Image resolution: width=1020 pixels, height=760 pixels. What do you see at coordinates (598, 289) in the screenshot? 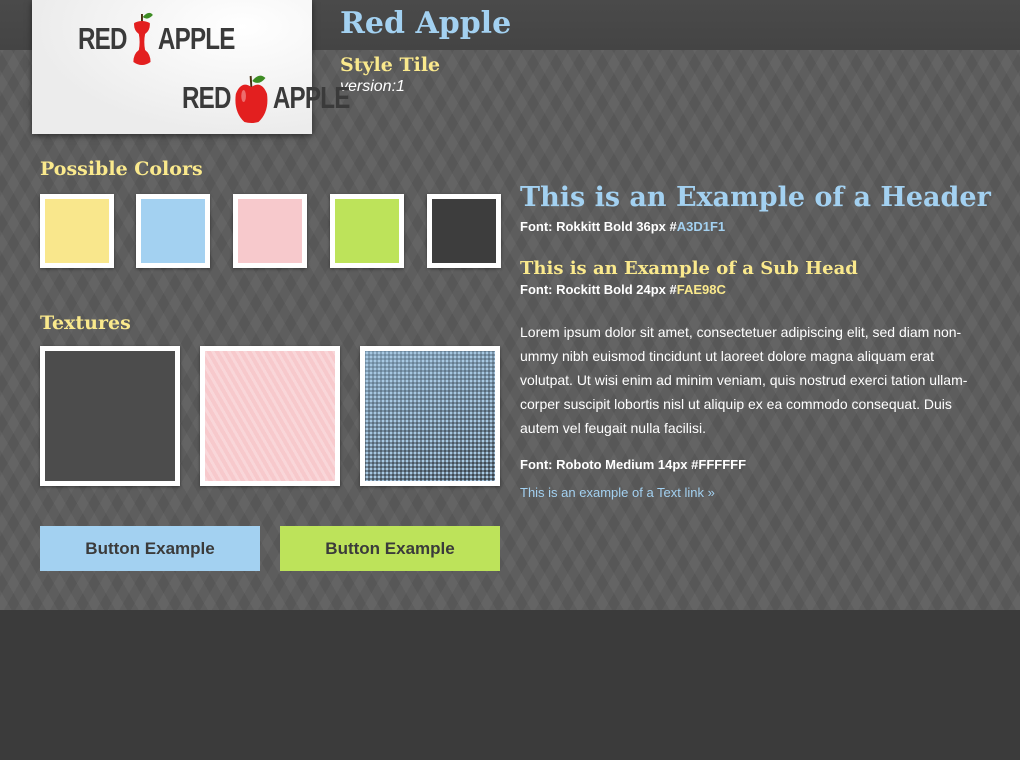
I see `subhead-font-label: Font: Rockitt Bold 24px #` at bounding box center [598, 289].